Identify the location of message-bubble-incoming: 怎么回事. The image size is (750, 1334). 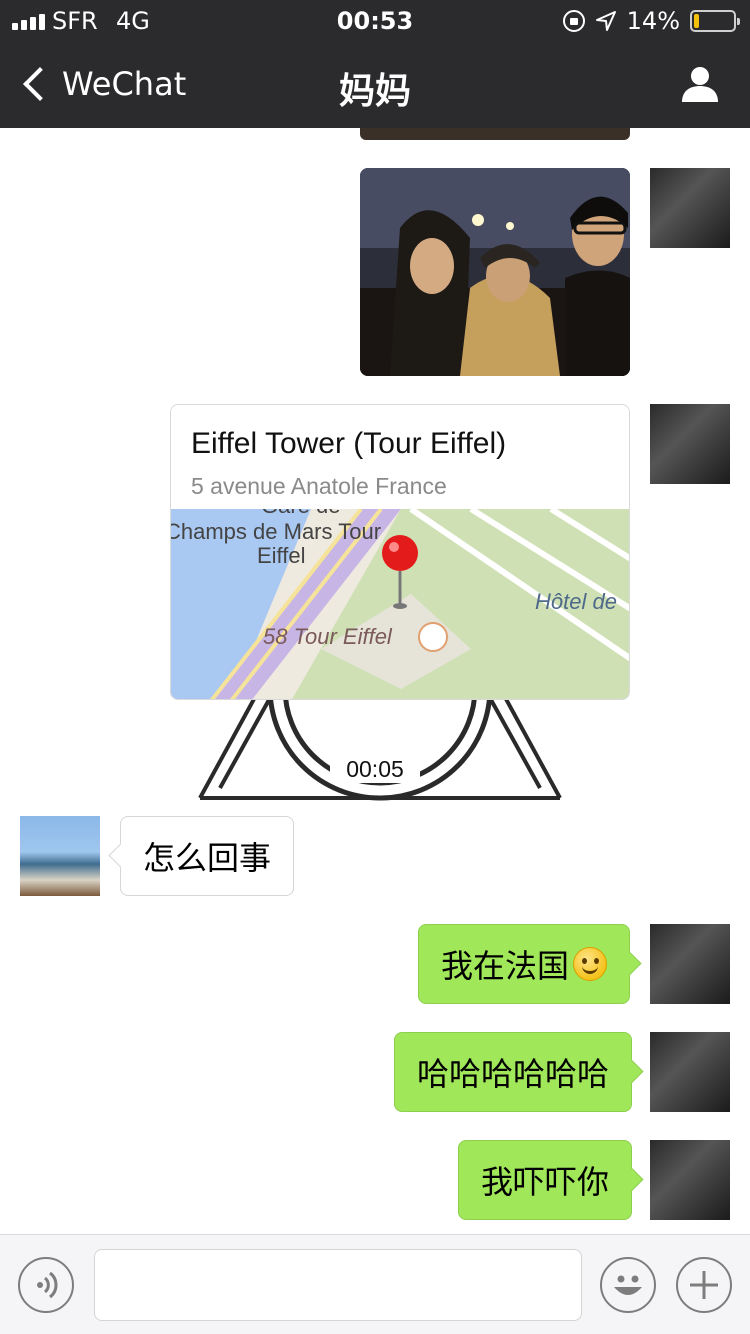
(207, 856).